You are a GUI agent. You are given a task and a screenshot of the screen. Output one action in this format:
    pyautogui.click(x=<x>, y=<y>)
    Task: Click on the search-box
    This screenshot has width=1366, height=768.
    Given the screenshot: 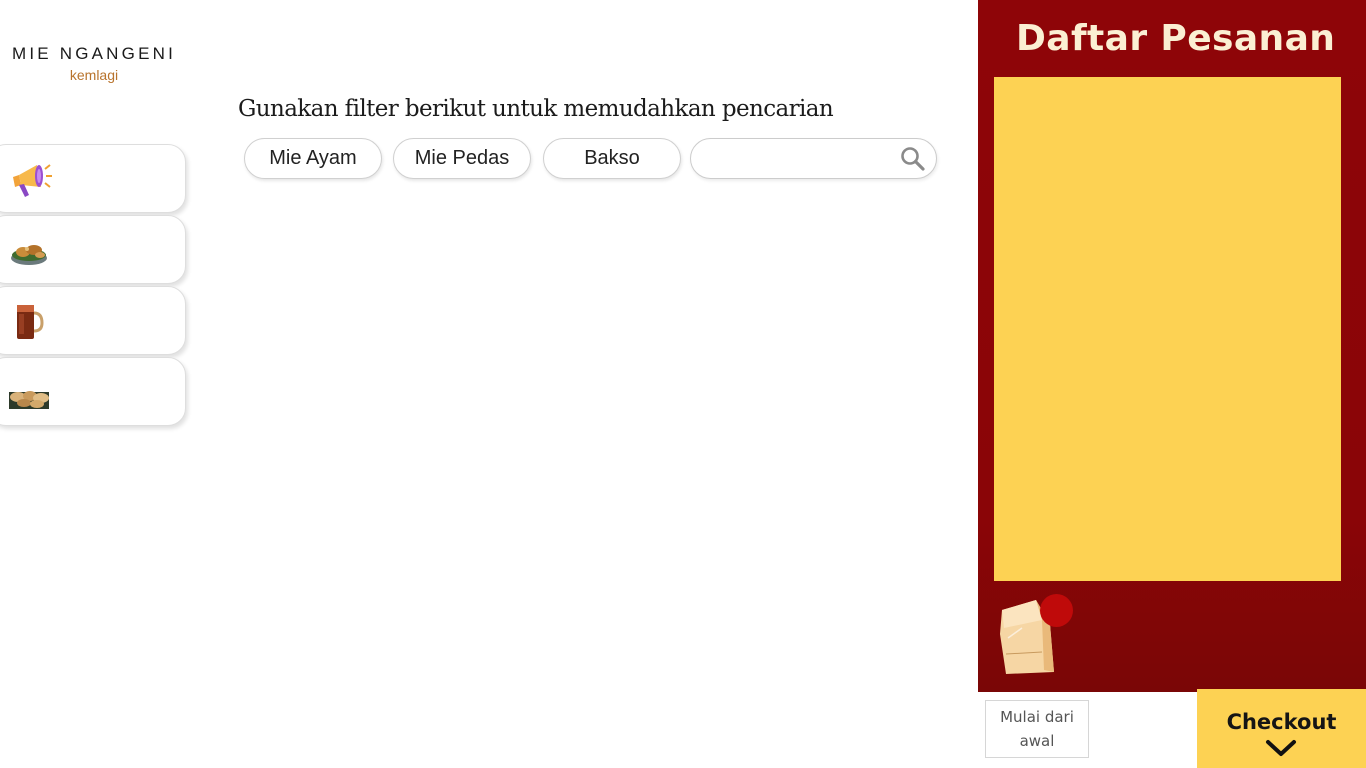 What is the action you would take?
    pyautogui.click(x=813, y=158)
    